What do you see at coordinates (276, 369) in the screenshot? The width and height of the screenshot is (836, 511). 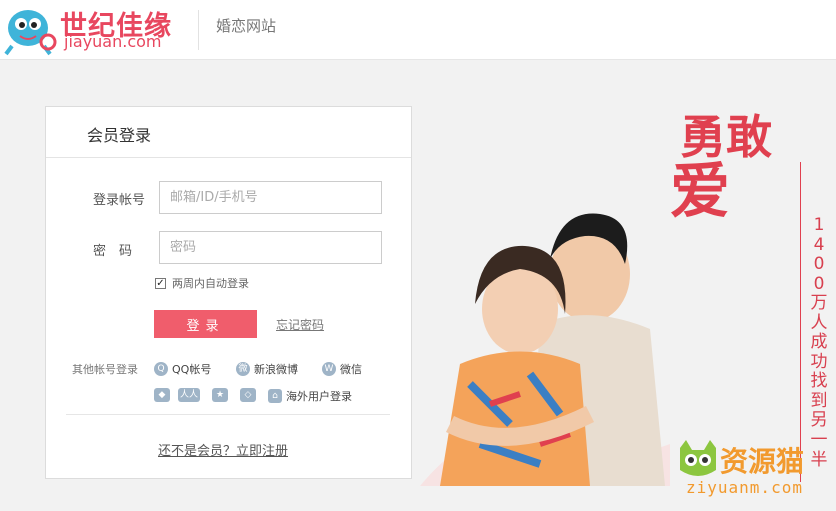 I see `weibo-login-label: 新浪微博` at bounding box center [276, 369].